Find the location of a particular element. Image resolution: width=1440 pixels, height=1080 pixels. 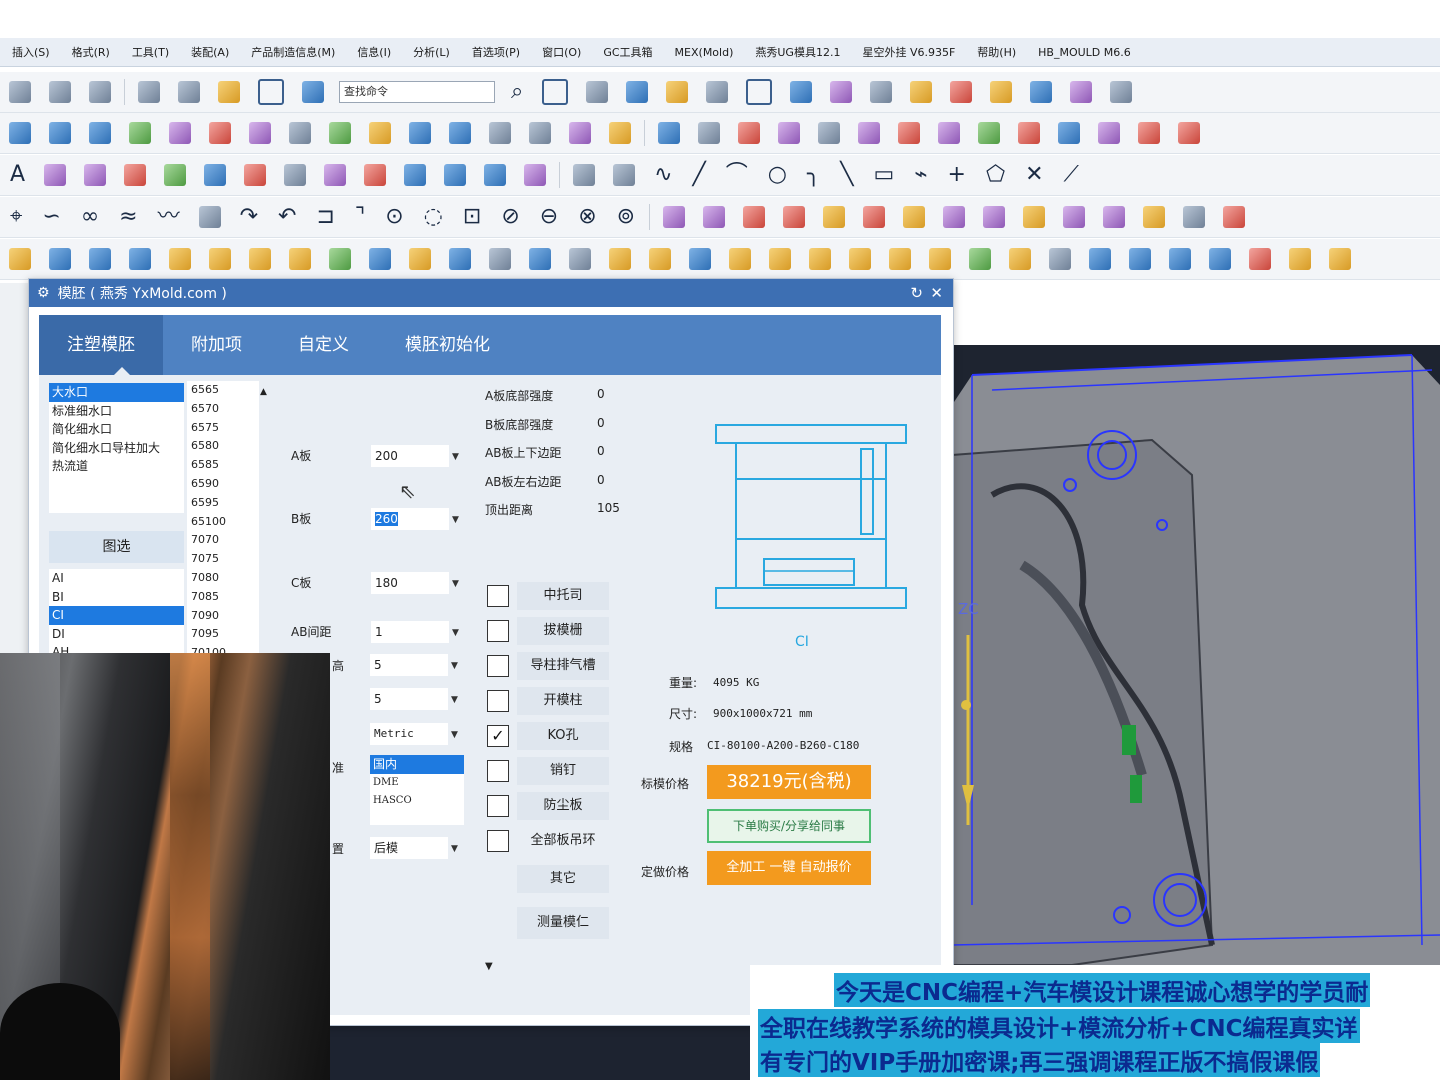

option-label: 开模柱 is located at coordinates (563, 701).